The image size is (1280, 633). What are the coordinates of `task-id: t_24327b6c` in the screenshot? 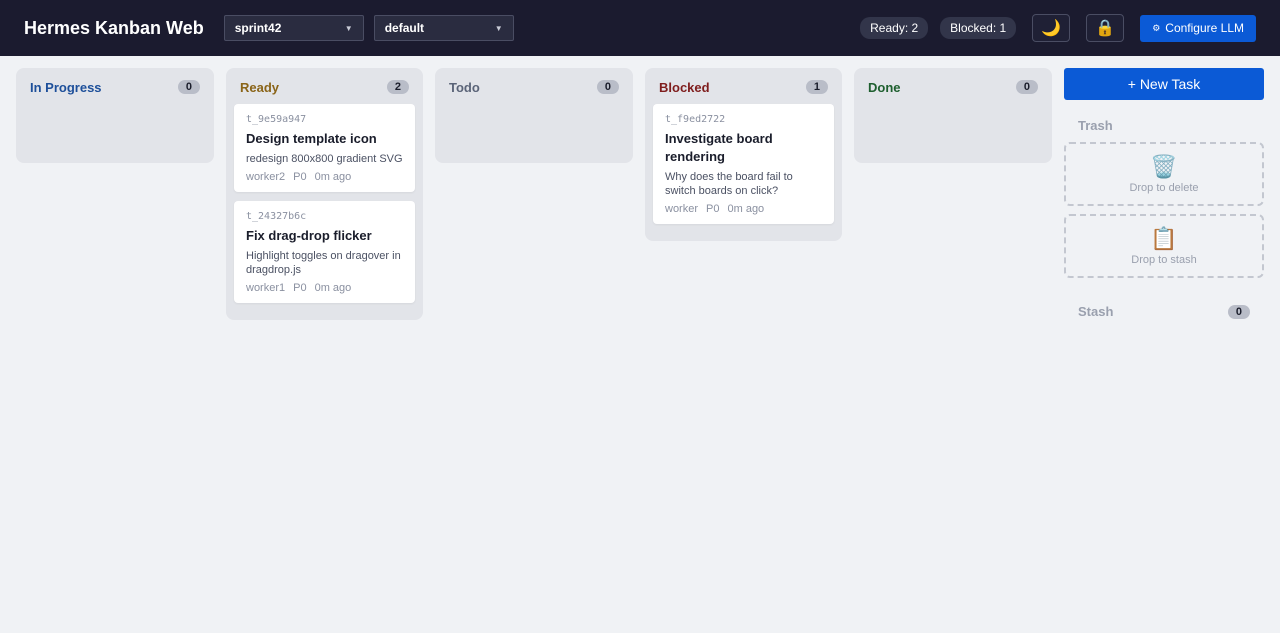 It's located at (276, 216).